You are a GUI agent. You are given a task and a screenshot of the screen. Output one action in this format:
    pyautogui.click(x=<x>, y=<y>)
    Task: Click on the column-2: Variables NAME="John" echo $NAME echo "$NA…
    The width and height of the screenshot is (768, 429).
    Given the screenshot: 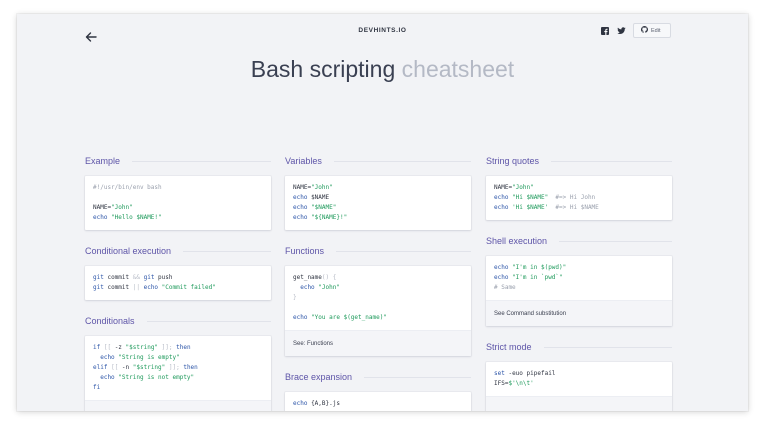 What is the action you would take?
    pyautogui.click(x=378, y=283)
    